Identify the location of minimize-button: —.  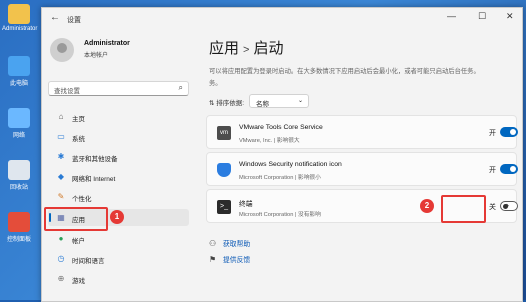
(451, 16).